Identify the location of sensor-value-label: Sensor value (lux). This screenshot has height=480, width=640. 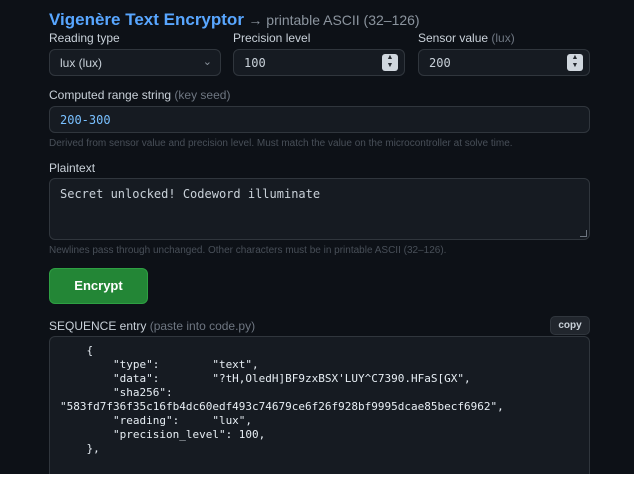
(466, 38).